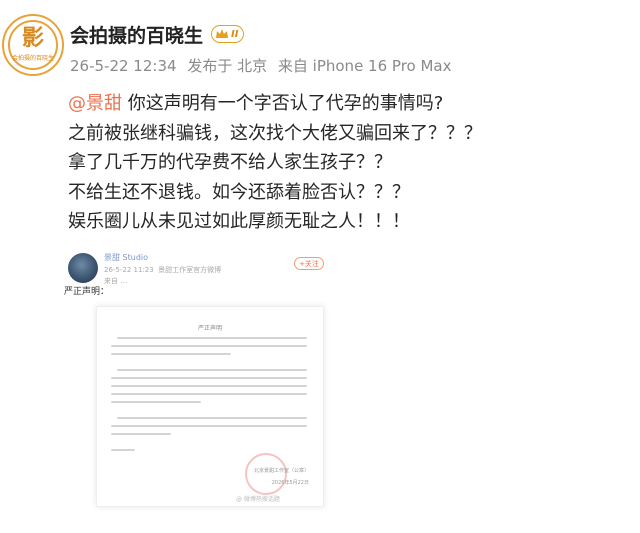 Image resolution: width=640 pixels, height=533 pixels. What do you see at coordinates (227, 66) in the screenshot?
I see `post-location: 发布于 北京` at bounding box center [227, 66].